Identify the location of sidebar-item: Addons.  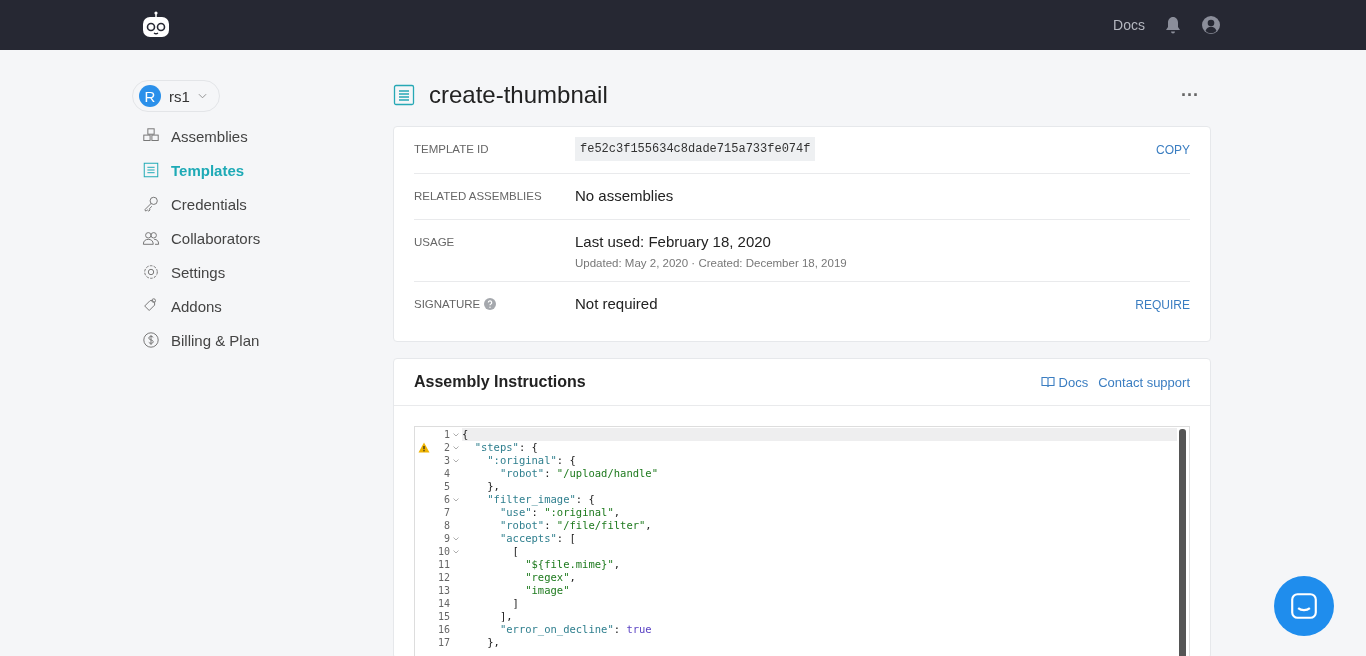
(262, 306).